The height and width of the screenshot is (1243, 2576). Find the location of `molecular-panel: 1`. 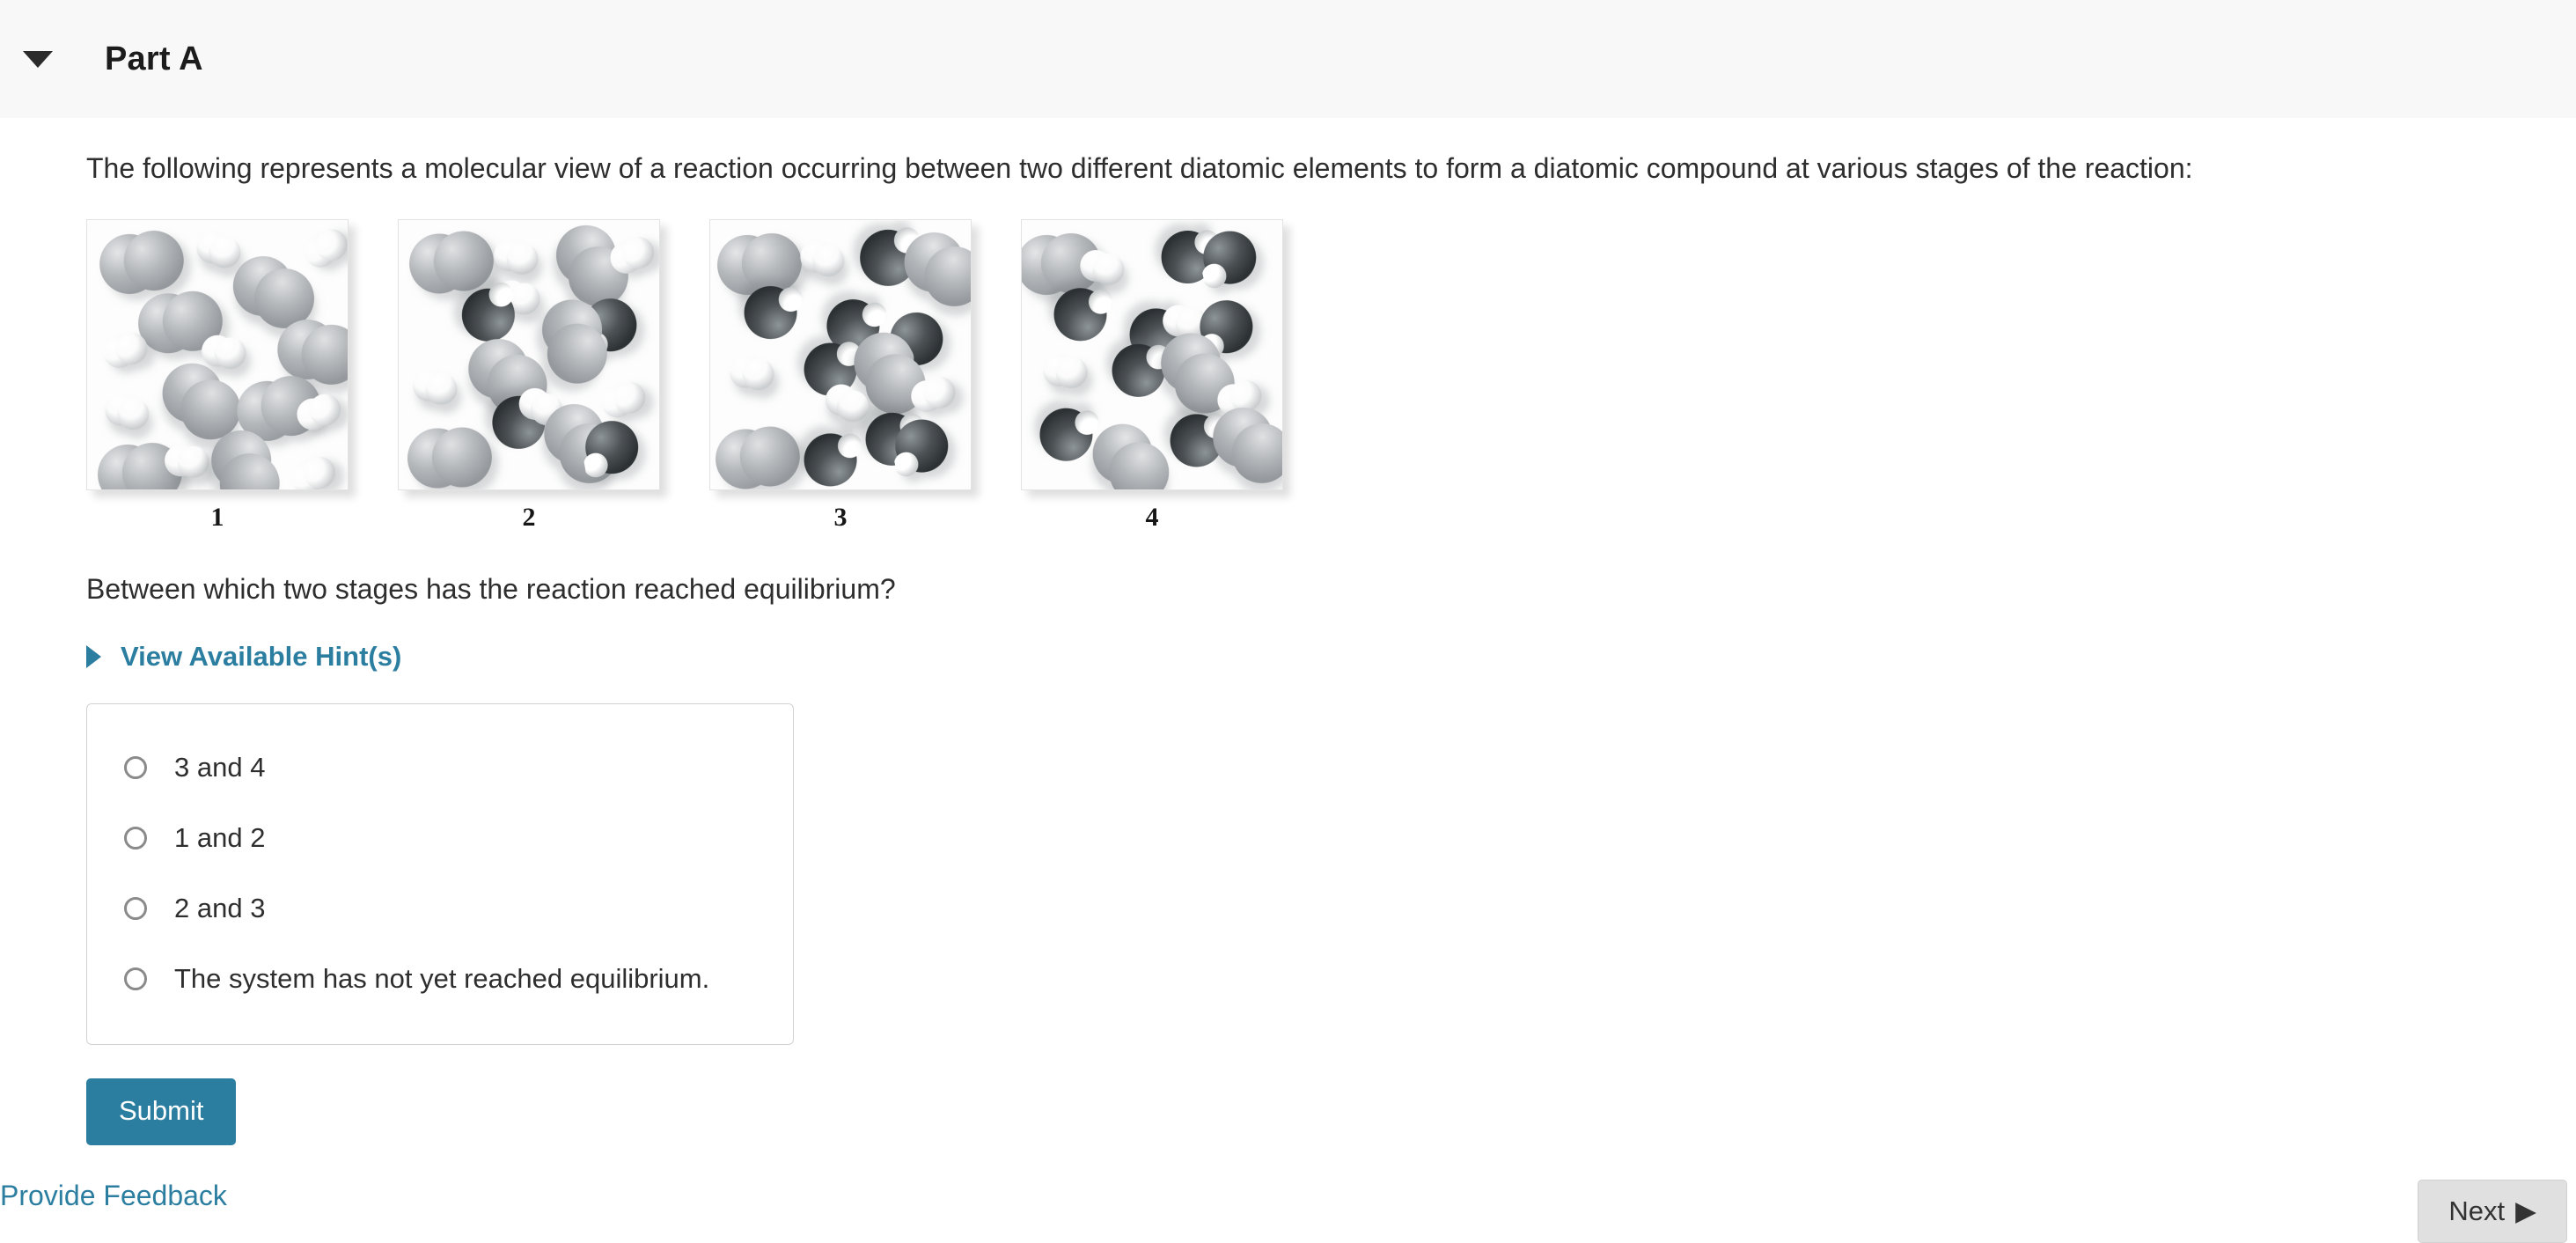

molecular-panel: 1 is located at coordinates (217, 376).